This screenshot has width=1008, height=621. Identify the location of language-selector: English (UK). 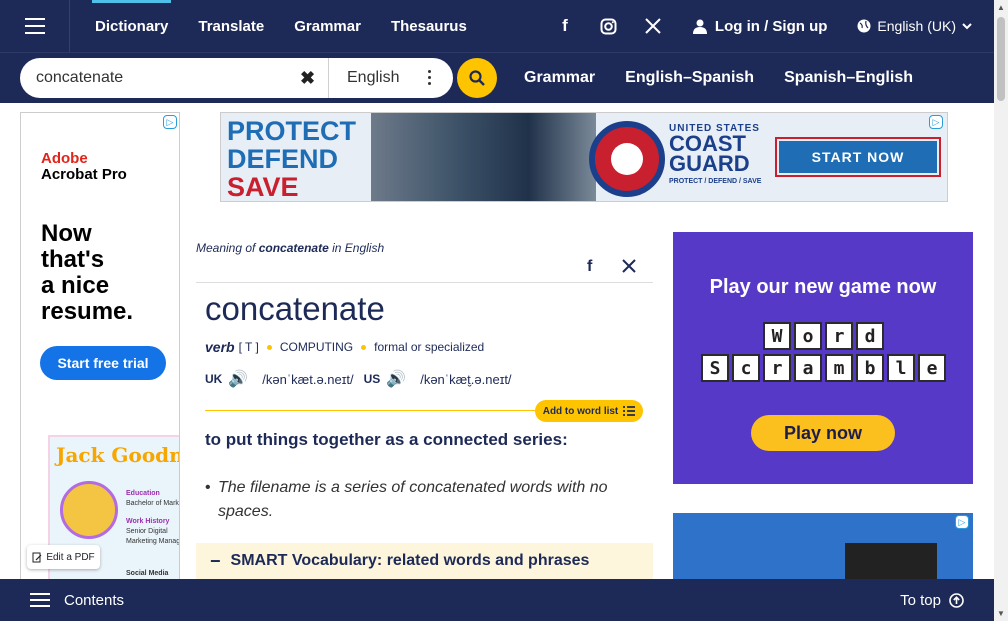
(914, 26).